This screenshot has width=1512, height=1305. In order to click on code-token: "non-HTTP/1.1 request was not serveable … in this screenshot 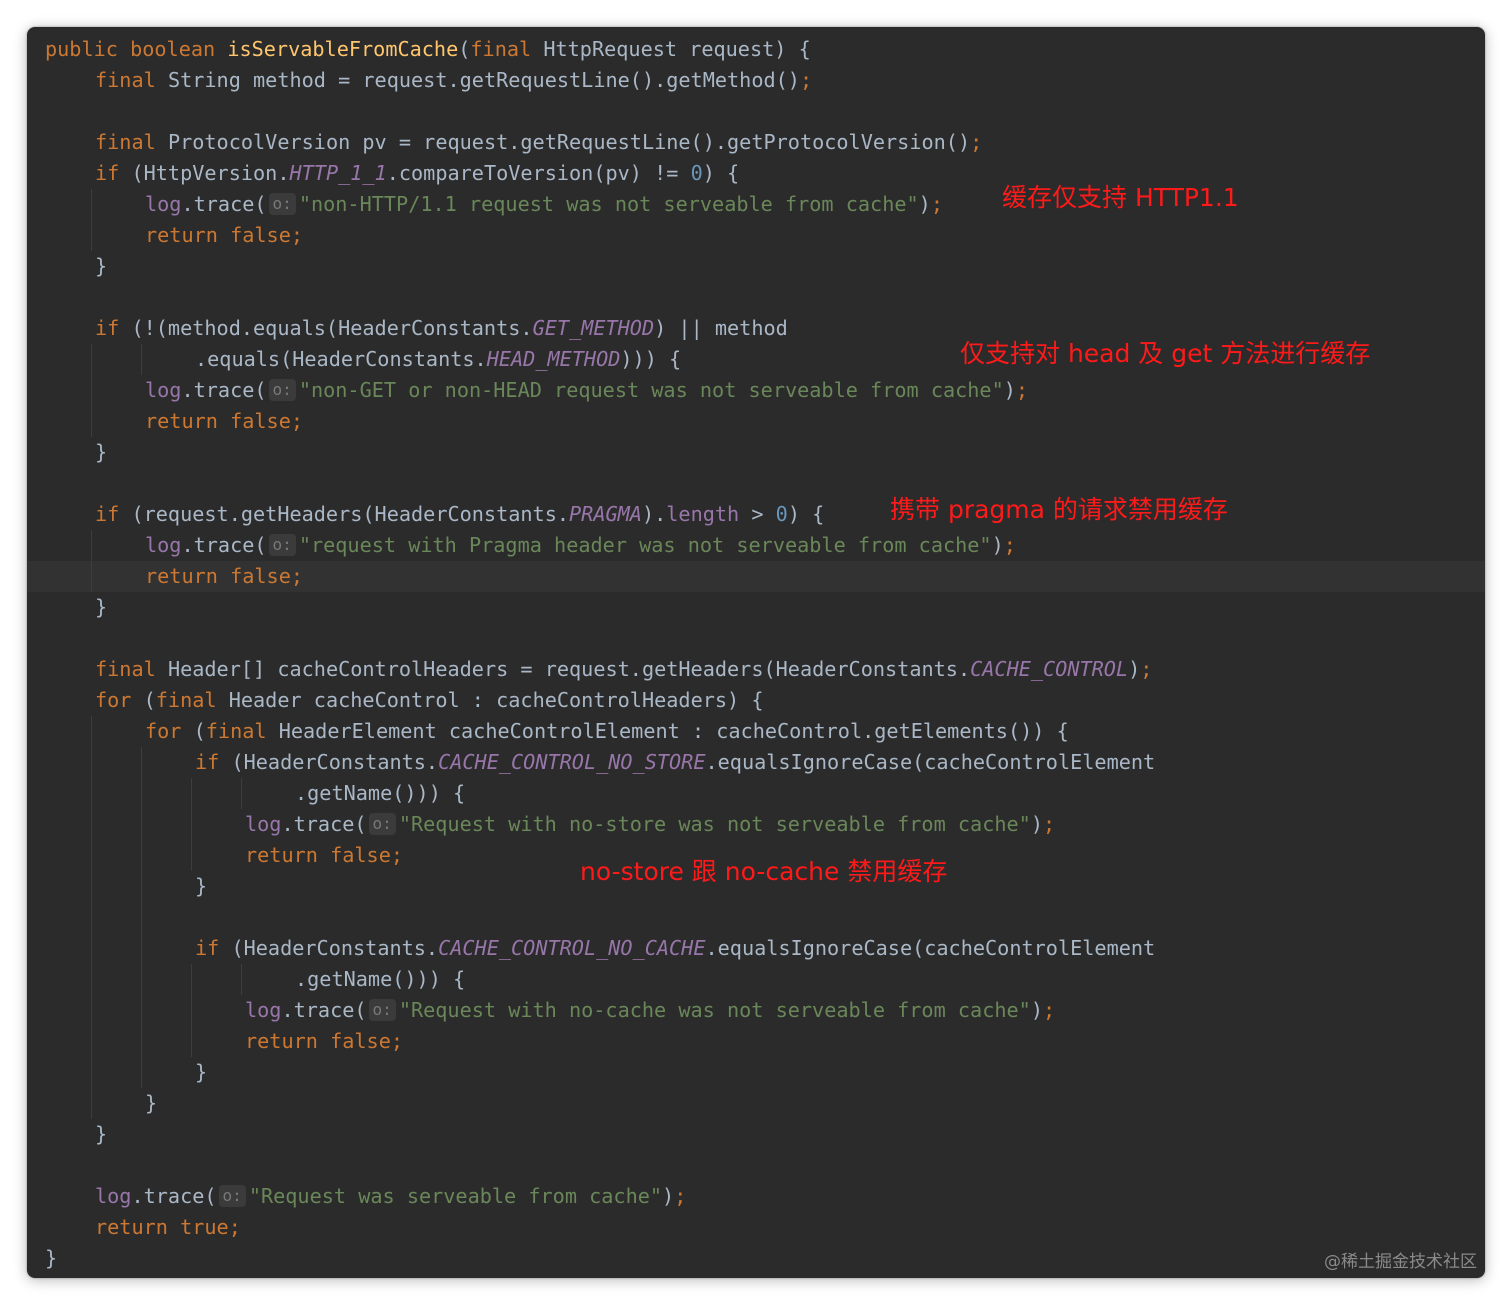, I will do `click(608, 204)`.